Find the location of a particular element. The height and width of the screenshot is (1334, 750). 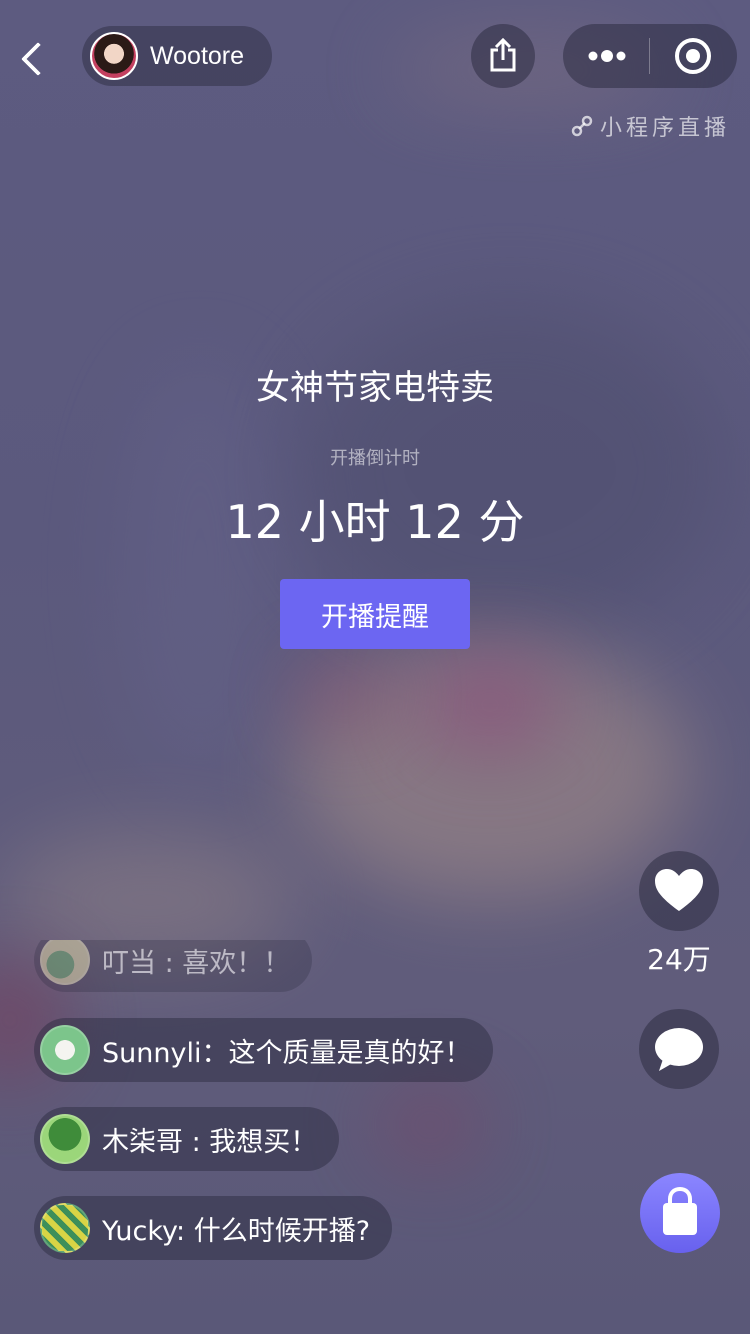

shopping-bag-icon is located at coordinates (680, 1210).